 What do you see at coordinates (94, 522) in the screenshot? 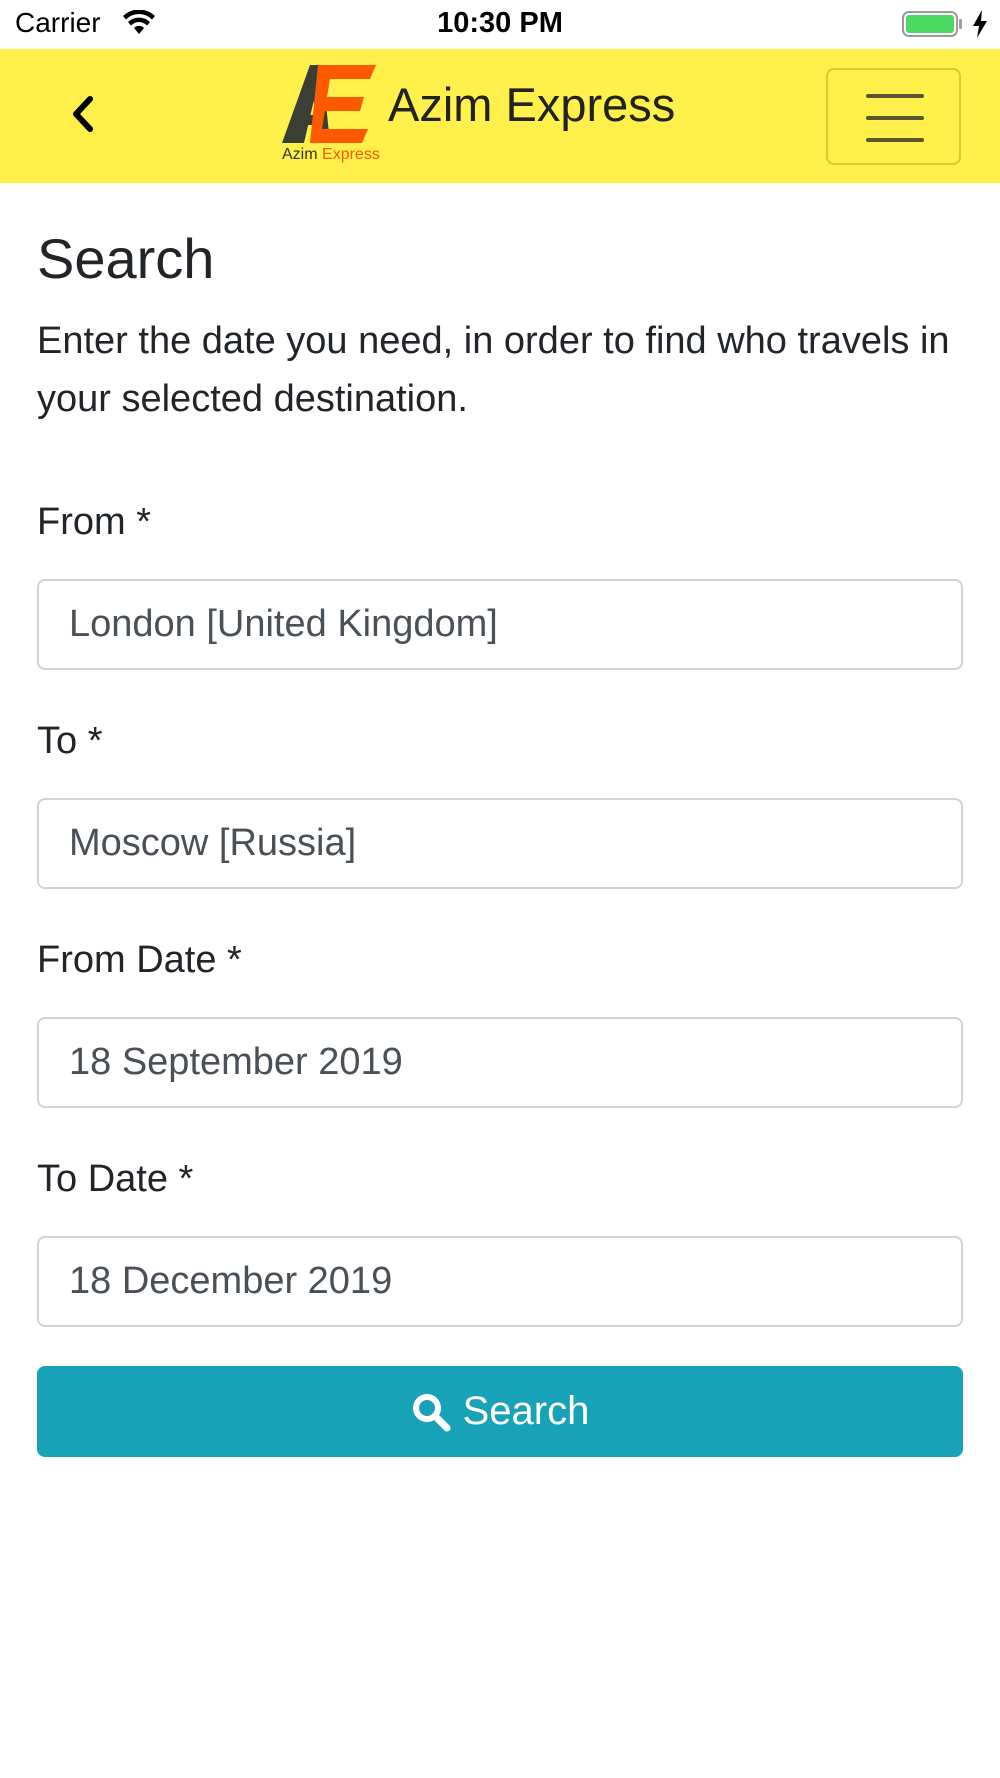
I see `from-label: From *` at bounding box center [94, 522].